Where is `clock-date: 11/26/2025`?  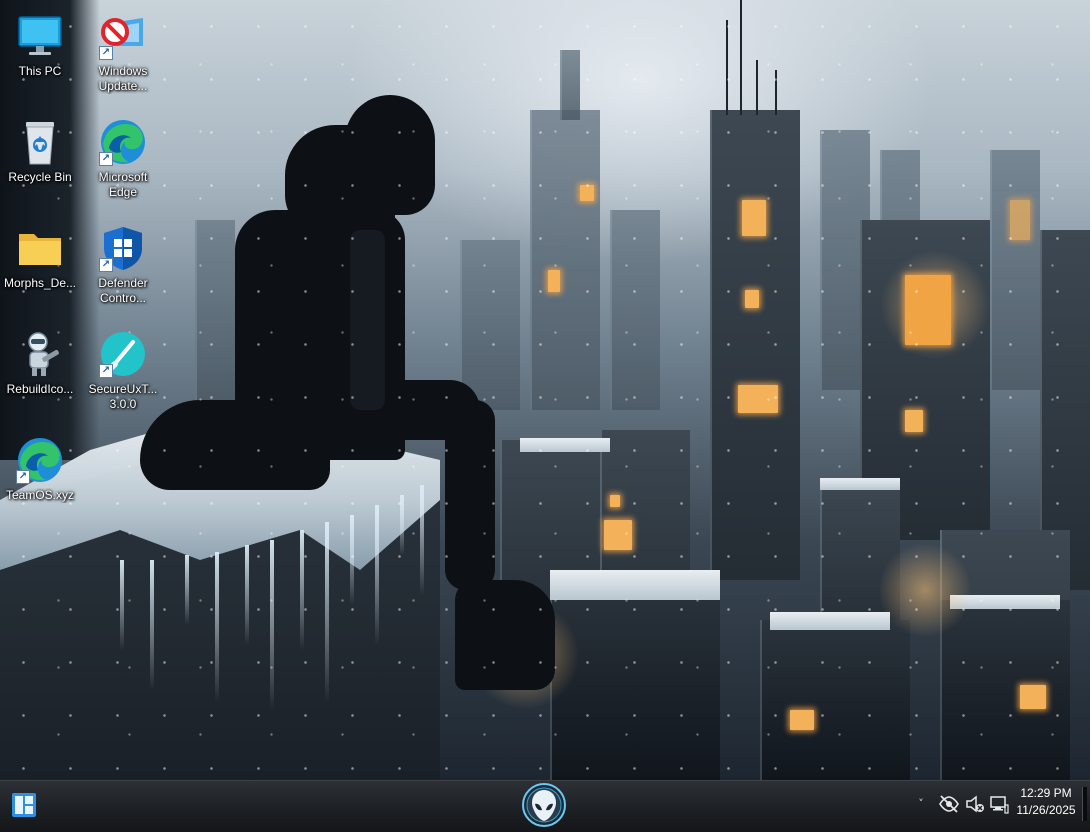
clock-date: 11/26/2025 is located at coordinates (1046, 810).